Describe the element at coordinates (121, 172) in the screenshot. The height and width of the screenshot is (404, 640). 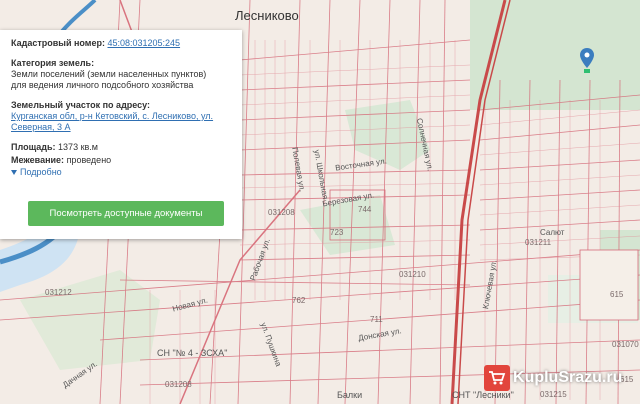
I see `details-toggle: Подробно` at that location.